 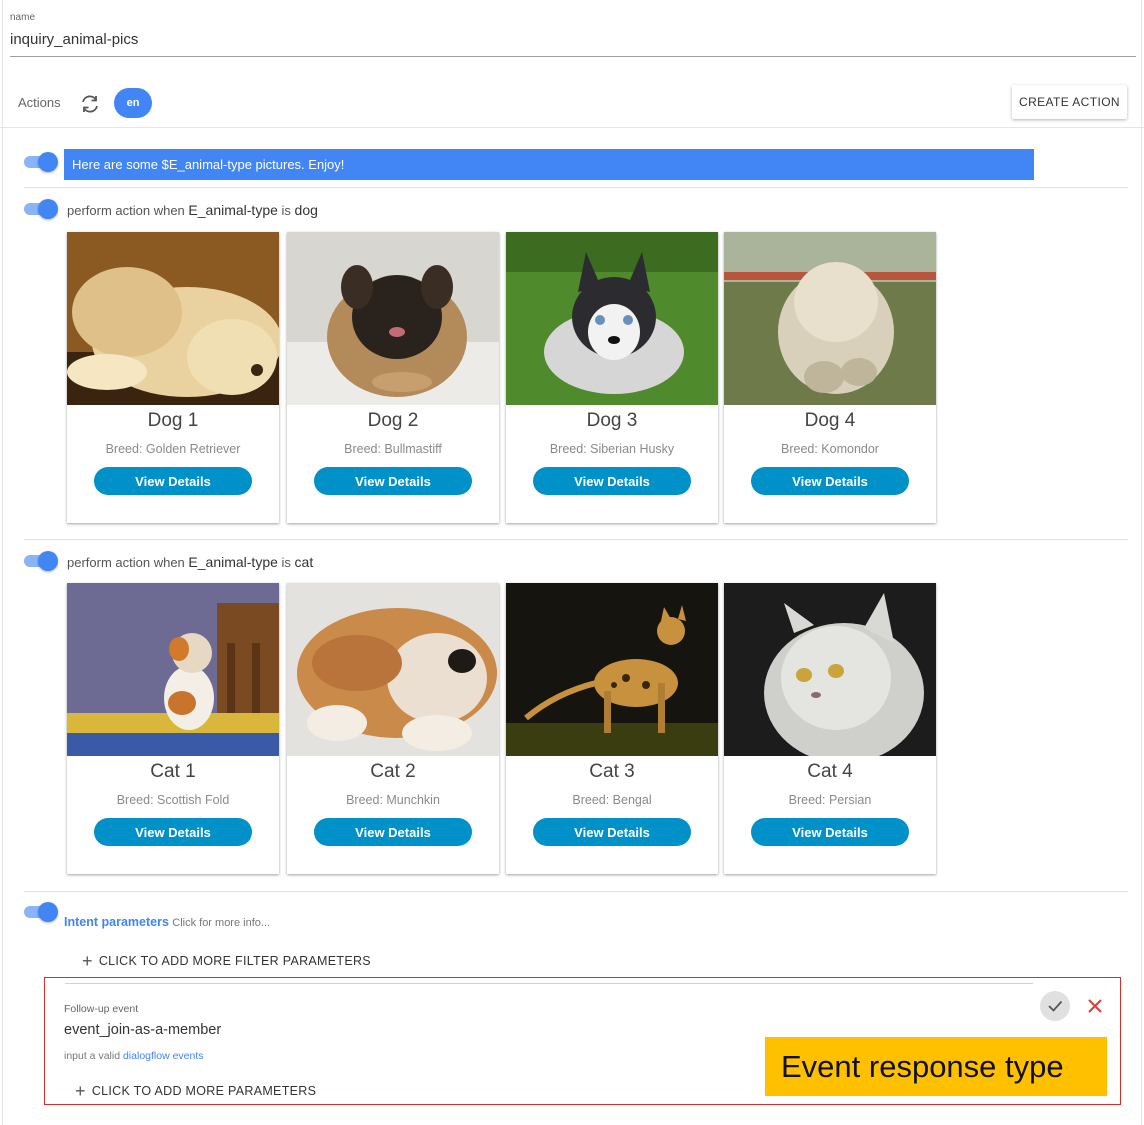 I want to click on text-response-toggle, so click(x=41, y=162).